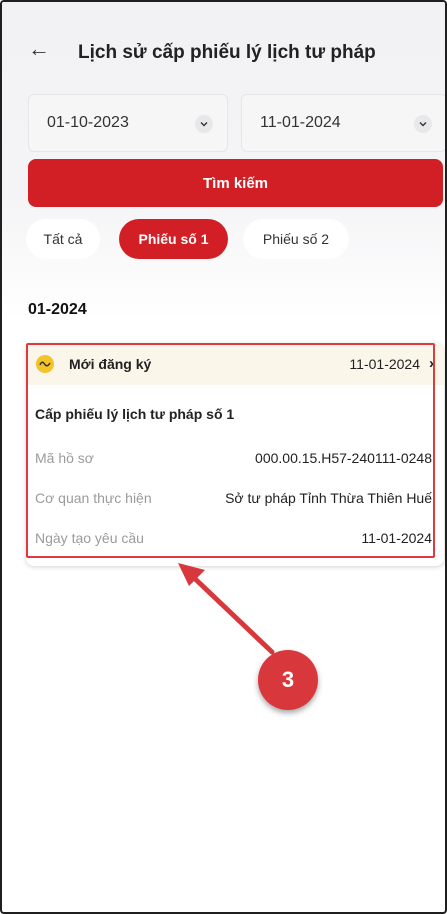  Describe the element at coordinates (64, 458) in the screenshot. I see `record-code-label: Mã hồ sơ` at that location.